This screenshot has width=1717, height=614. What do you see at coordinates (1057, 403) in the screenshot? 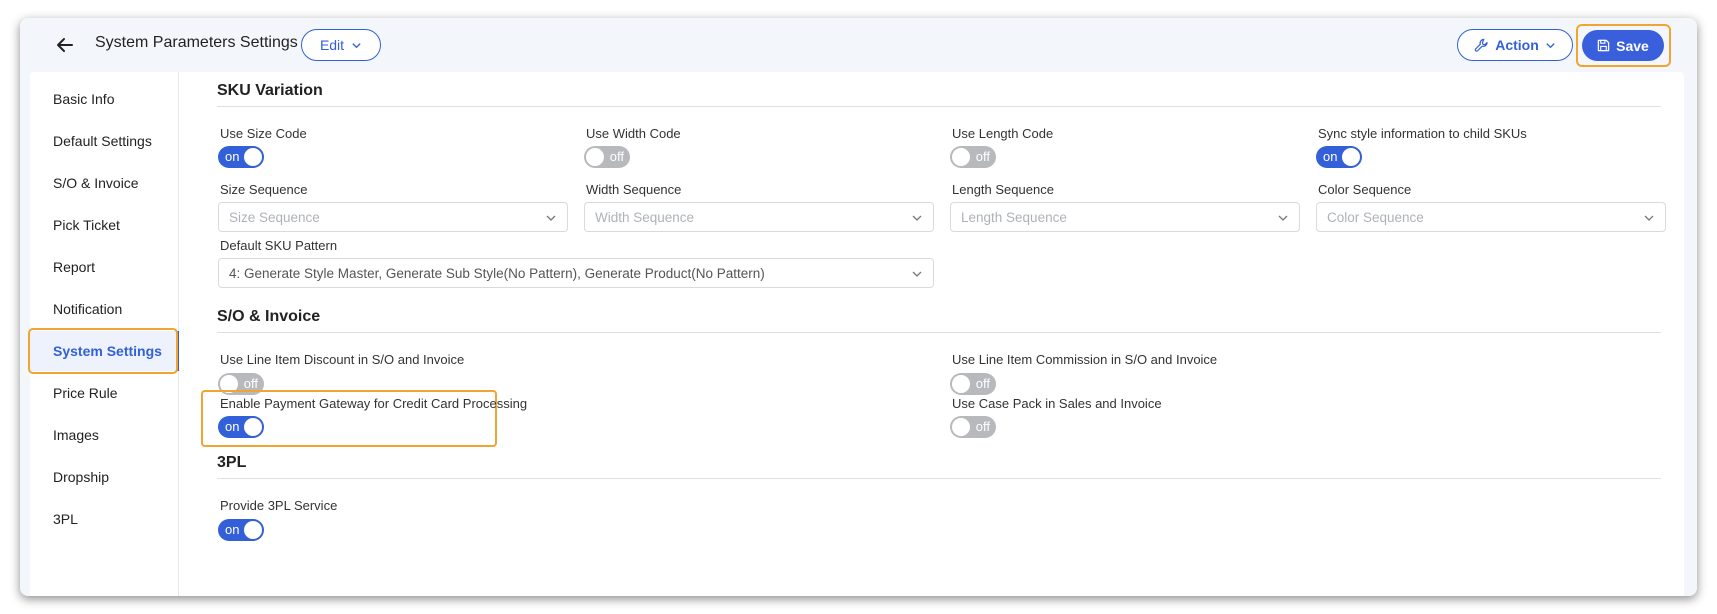
I see `case-pack-label: Use Case Pack in Sales and Invoice` at bounding box center [1057, 403].